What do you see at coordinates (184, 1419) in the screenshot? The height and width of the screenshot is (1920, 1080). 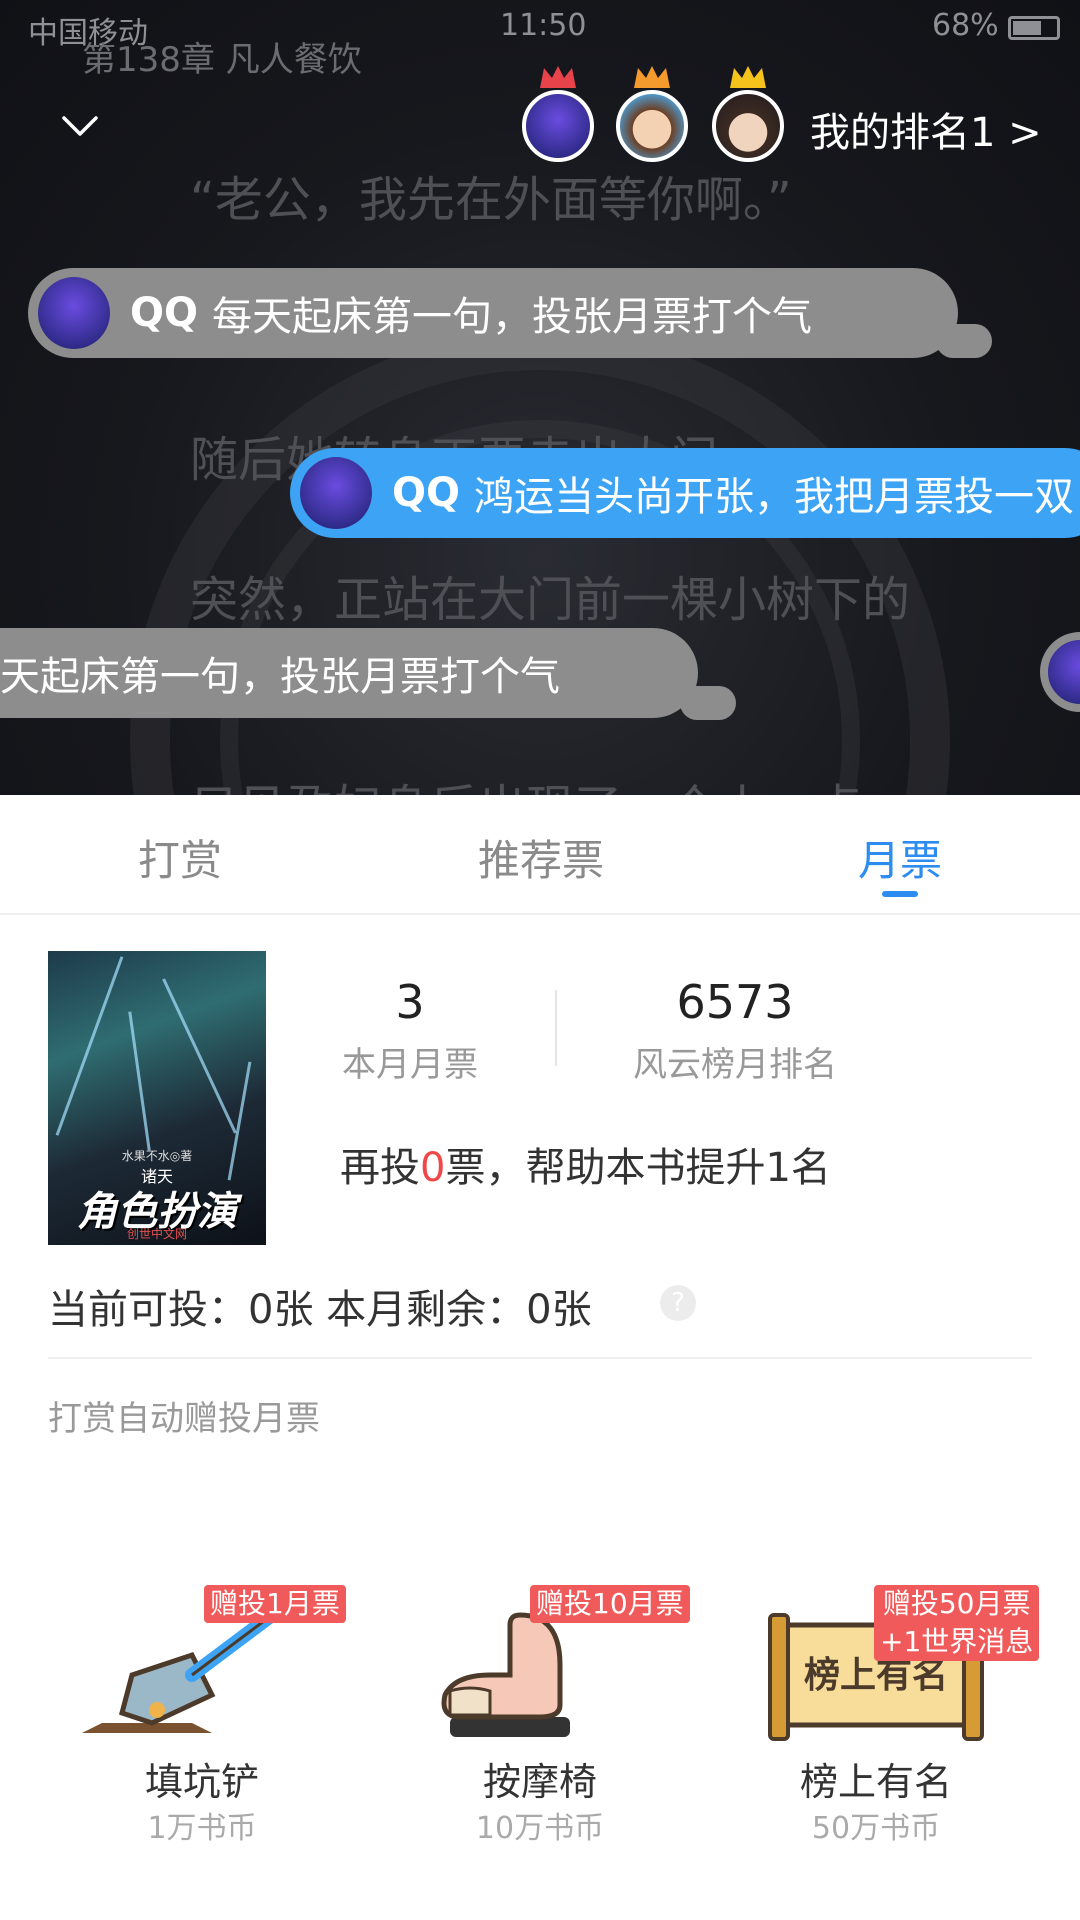 I see `auto-vote-note: 打赏自动赠投月票` at bounding box center [184, 1419].